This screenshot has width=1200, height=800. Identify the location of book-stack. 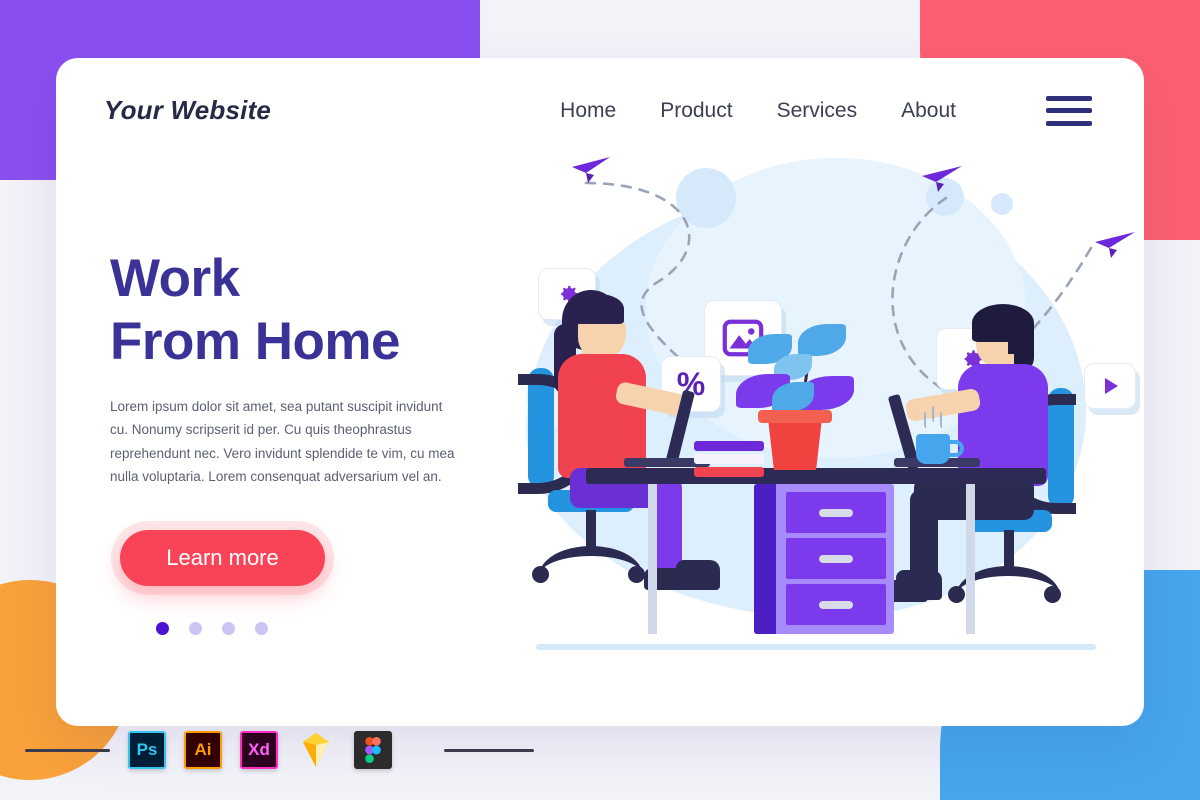
(729, 457).